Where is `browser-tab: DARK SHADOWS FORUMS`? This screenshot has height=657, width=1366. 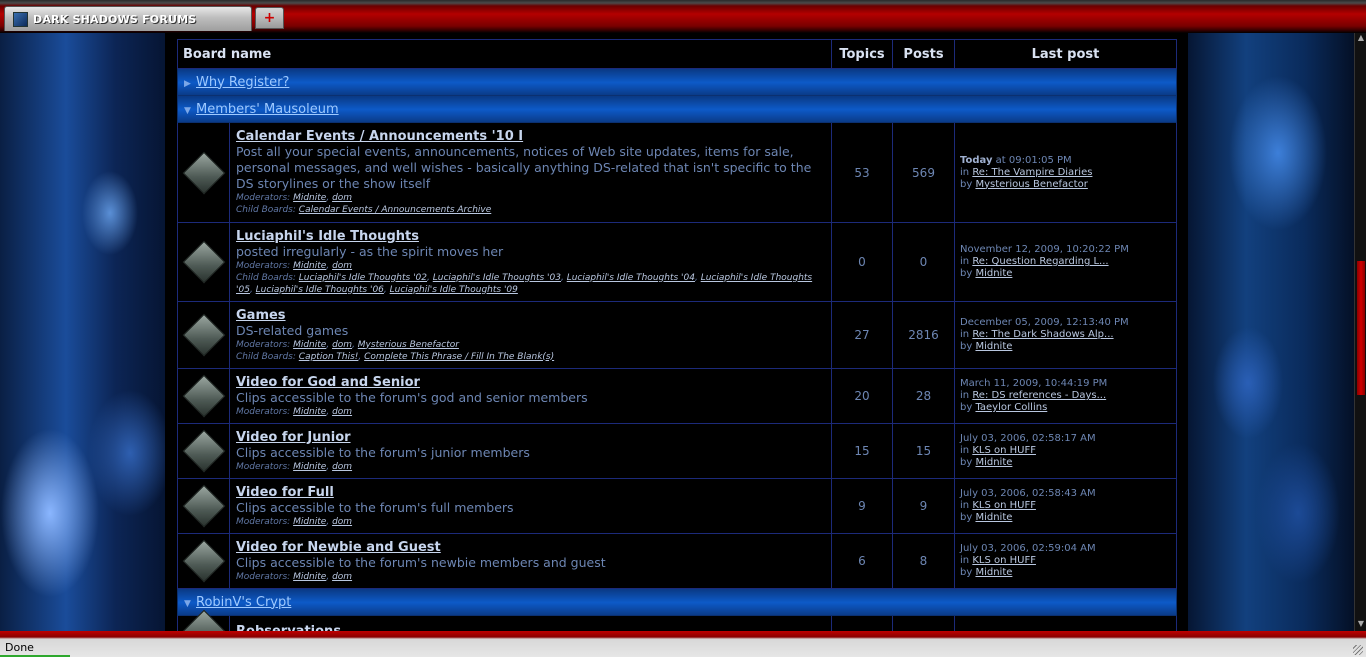
browser-tab: DARK SHADOWS FORUMS is located at coordinates (128, 18).